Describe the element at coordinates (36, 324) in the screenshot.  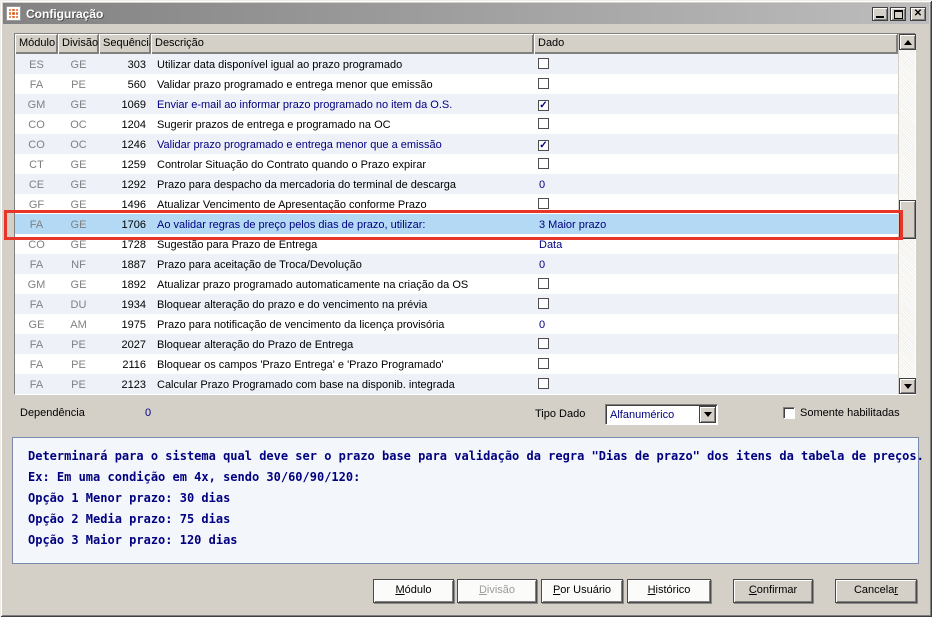
I see `cell-mod: GE` at that location.